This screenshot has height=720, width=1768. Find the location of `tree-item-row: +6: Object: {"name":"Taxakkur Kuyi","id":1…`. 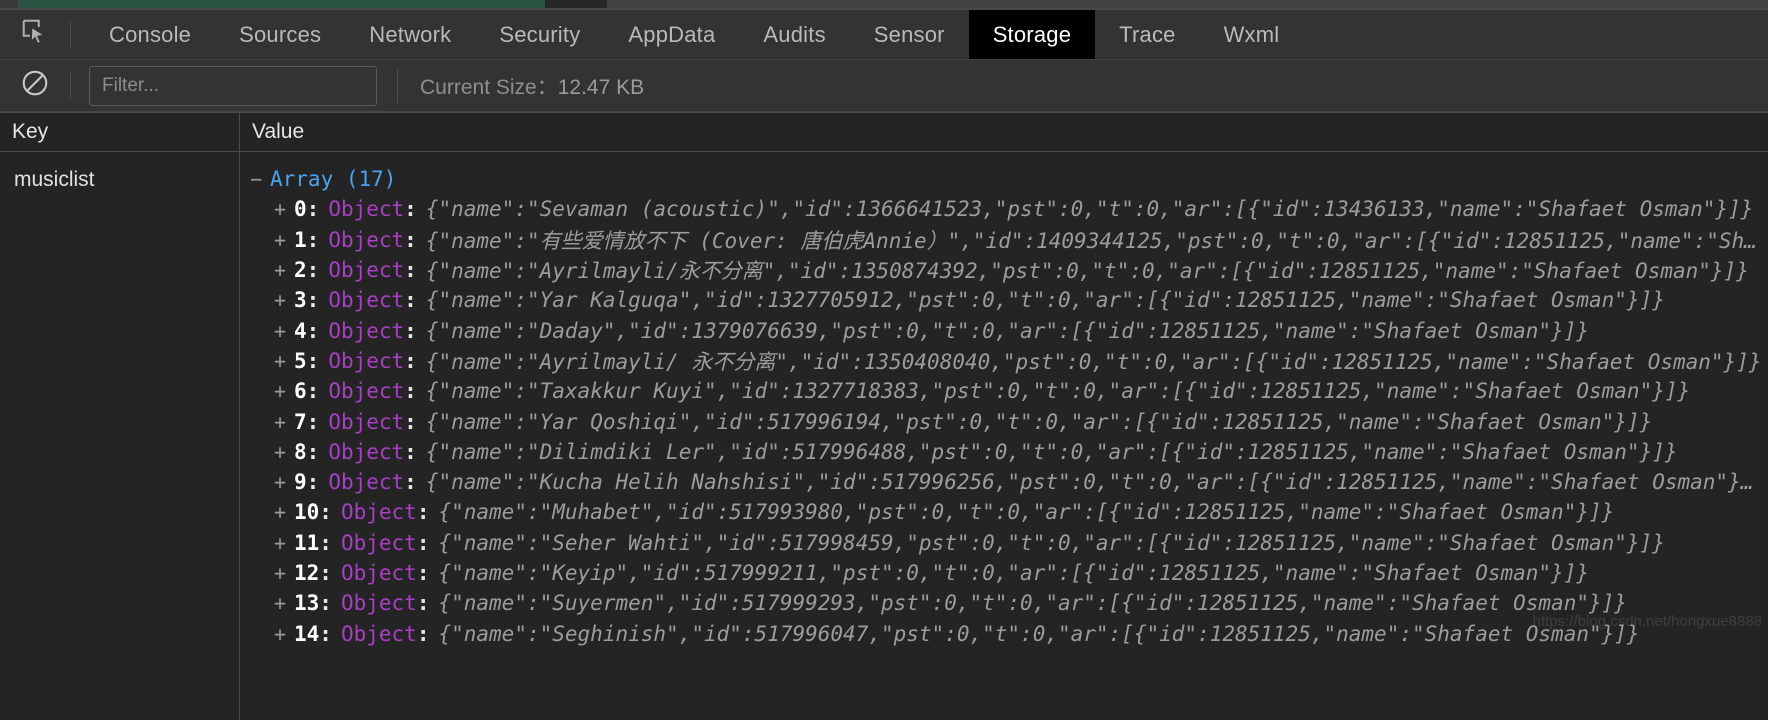

tree-item-row: +6: Object: {"name":"Taxakkur Kuyi","id":1… is located at coordinates (1004, 391).